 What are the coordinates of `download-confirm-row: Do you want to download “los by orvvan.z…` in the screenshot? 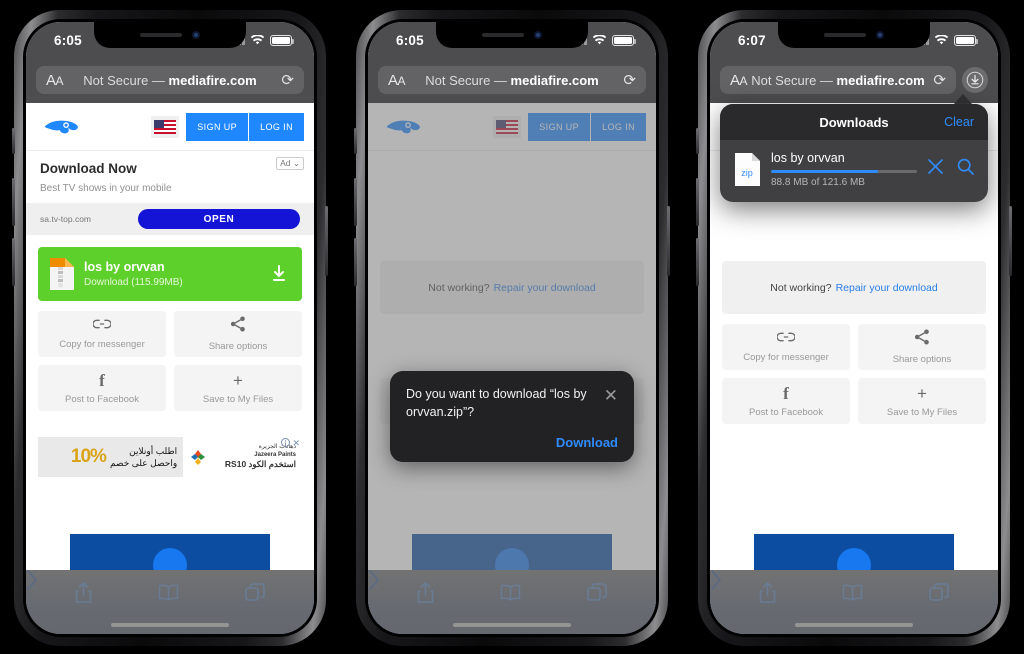 It's located at (512, 403).